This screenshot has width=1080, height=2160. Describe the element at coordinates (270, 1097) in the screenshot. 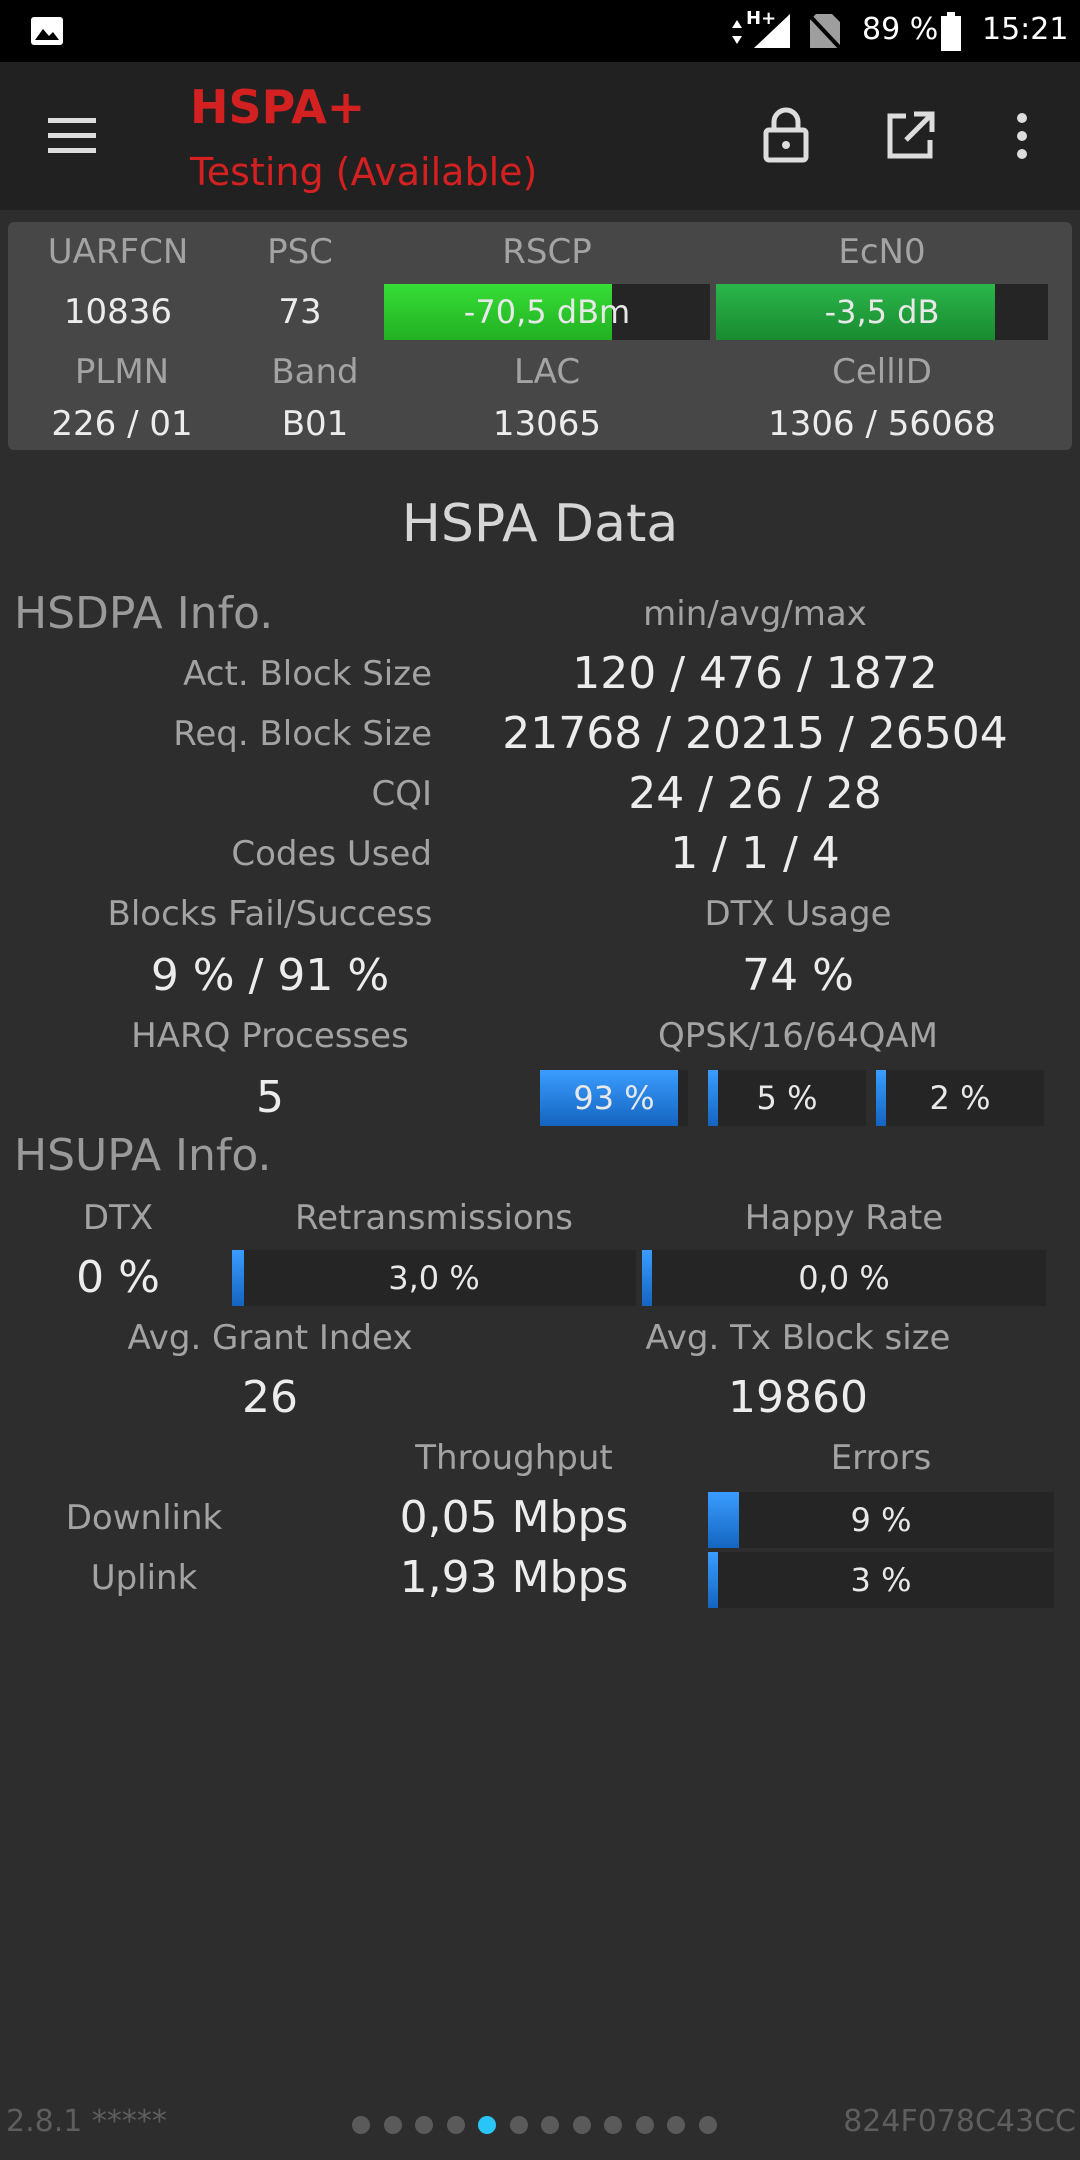

I see `harq-value: 5` at that location.